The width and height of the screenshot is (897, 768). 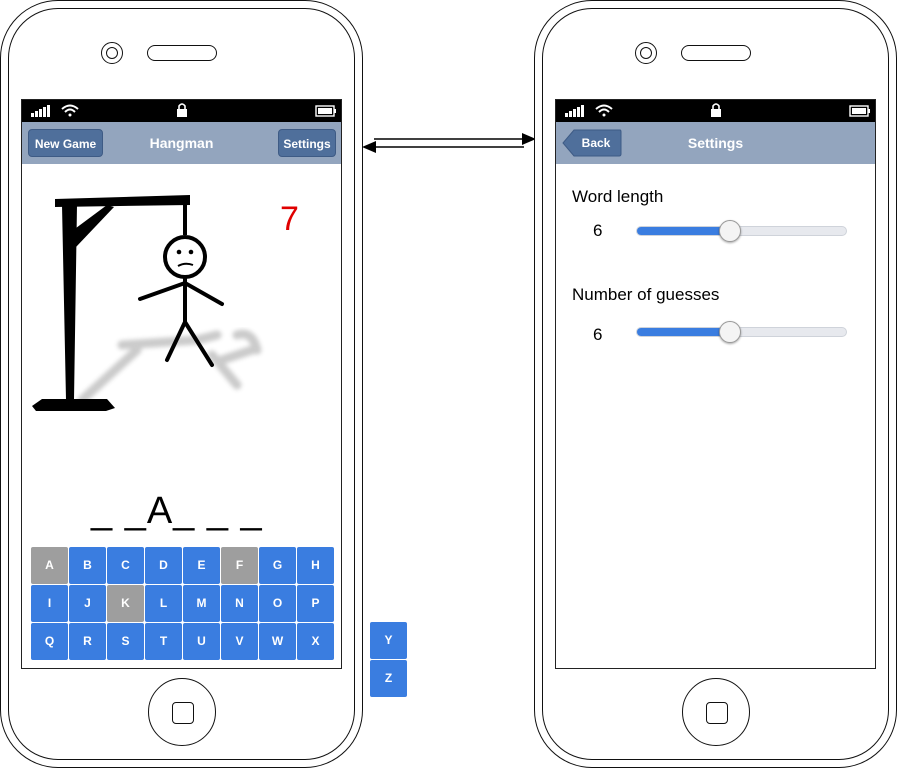 What do you see at coordinates (277, 603) in the screenshot?
I see `key-o: O` at bounding box center [277, 603].